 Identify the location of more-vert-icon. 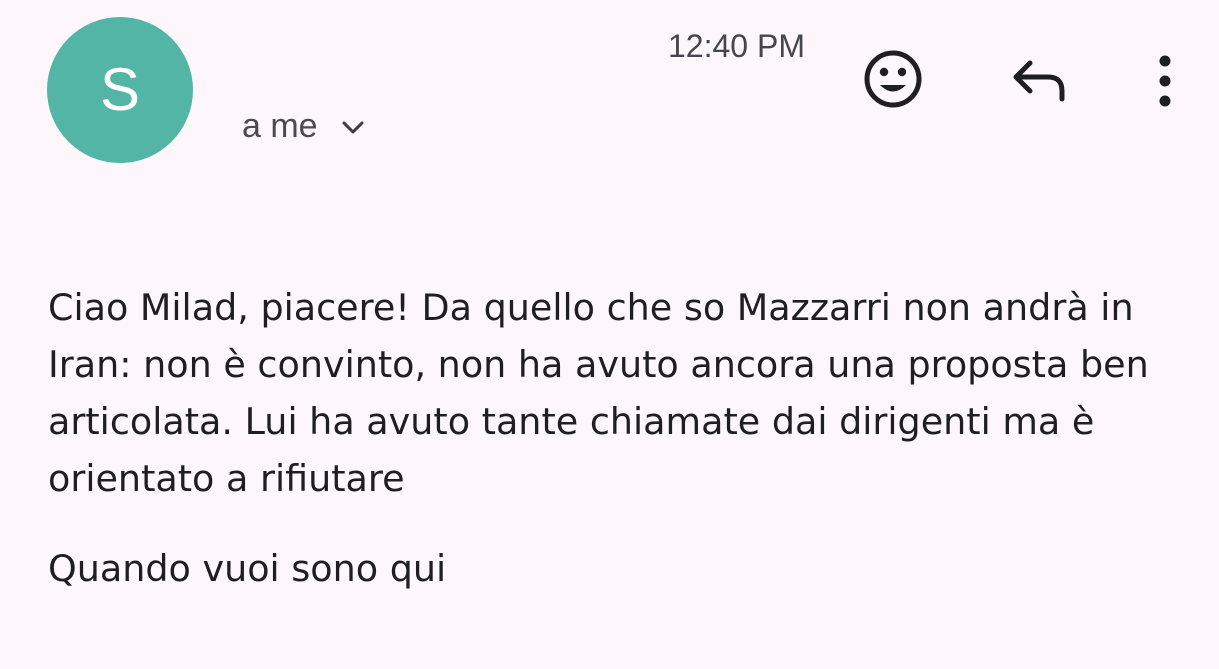
(1165, 81).